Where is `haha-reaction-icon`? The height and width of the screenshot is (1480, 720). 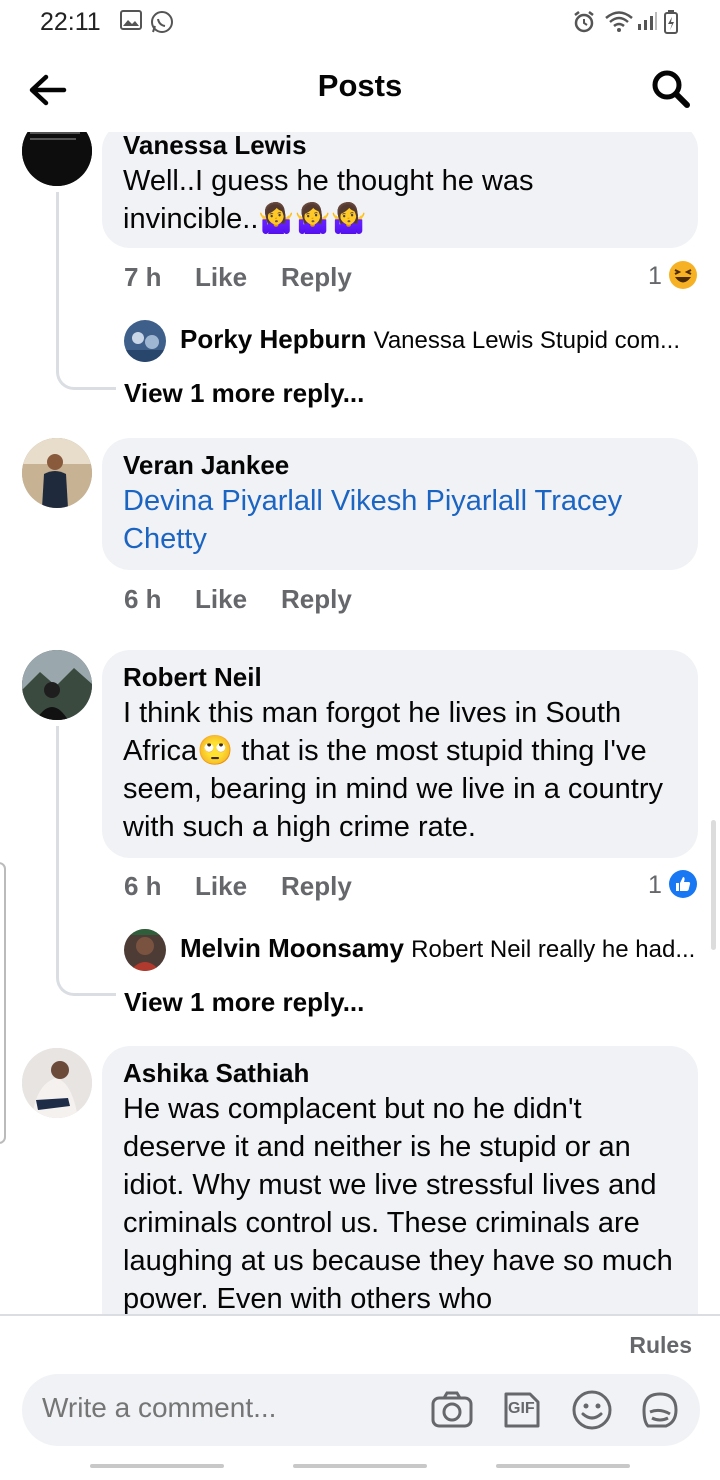
haha-reaction-icon is located at coordinates (683, 275).